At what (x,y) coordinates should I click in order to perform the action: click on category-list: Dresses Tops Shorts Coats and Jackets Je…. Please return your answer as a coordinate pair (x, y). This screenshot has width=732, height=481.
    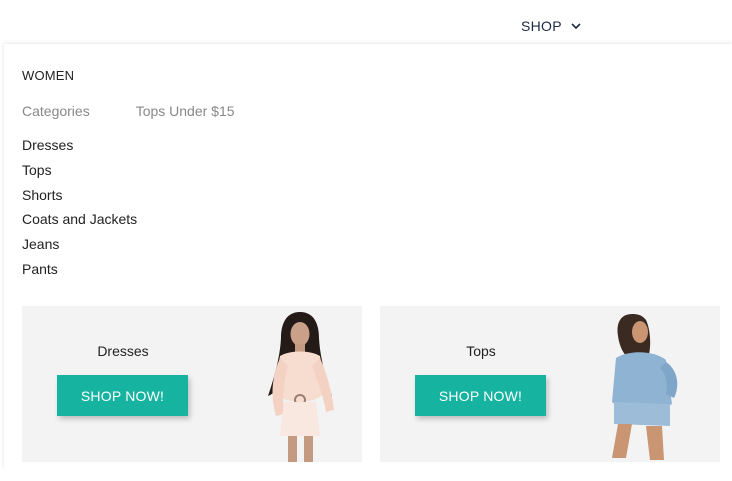
    Looking at the image, I should click on (79, 211).